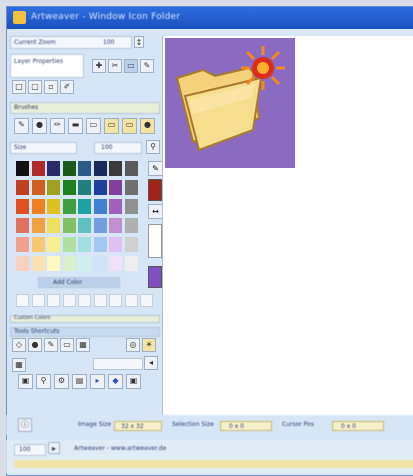 The width and height of the screenshot is (413, 476). What do you see at coordinates (147, 126) in the screenshot?
I see `brush-8-button: ●` at bounding box center [147, 126].